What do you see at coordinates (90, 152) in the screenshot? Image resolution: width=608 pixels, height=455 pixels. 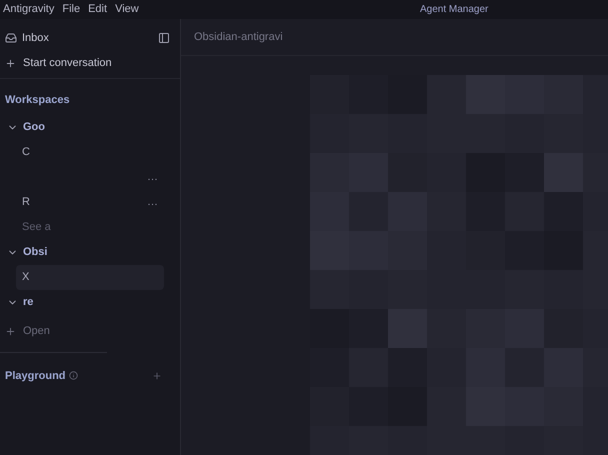 I see `conversation-row: C` at bounding box center [90, 152].